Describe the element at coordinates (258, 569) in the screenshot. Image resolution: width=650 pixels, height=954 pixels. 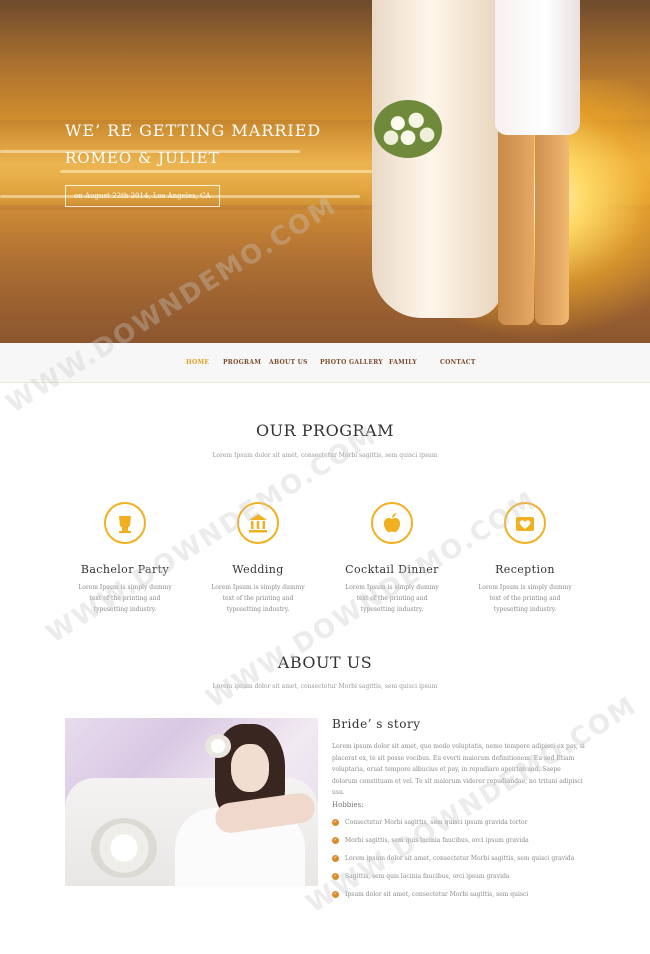
I see `program-item-title: Wedding` at that location.